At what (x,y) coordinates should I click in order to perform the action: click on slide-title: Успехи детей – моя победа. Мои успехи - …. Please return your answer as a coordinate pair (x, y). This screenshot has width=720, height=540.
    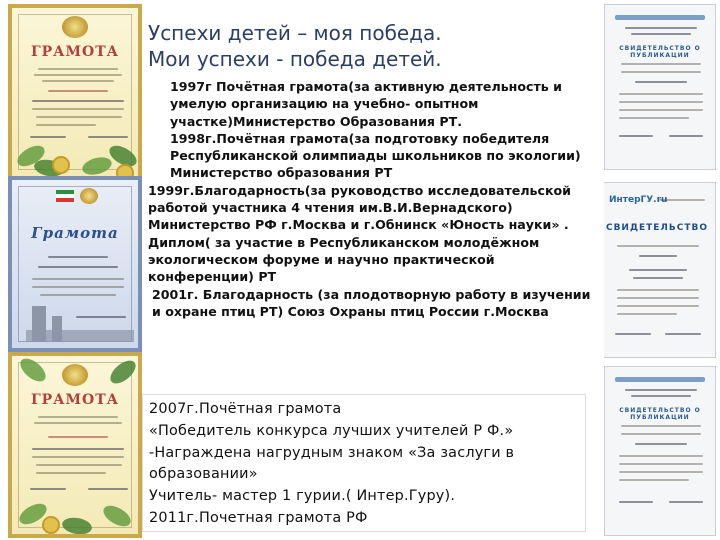
    Looking at the image, I should click on (295, 46).